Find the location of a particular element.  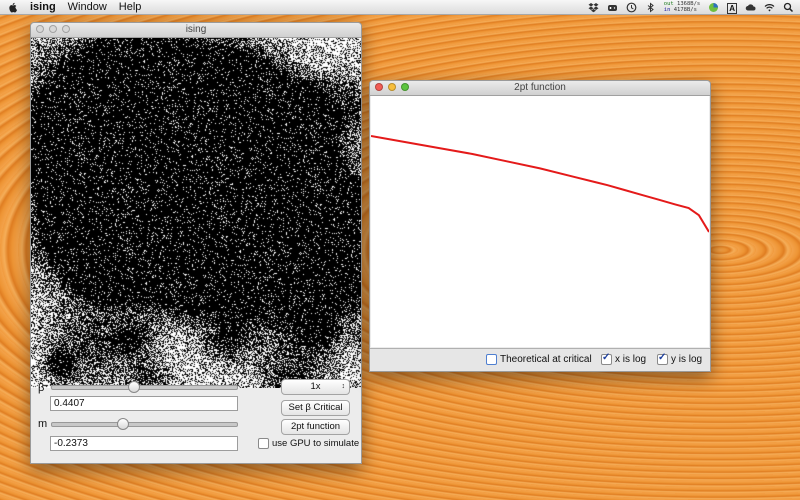

m-label: m is located at coordinates (43, 424).